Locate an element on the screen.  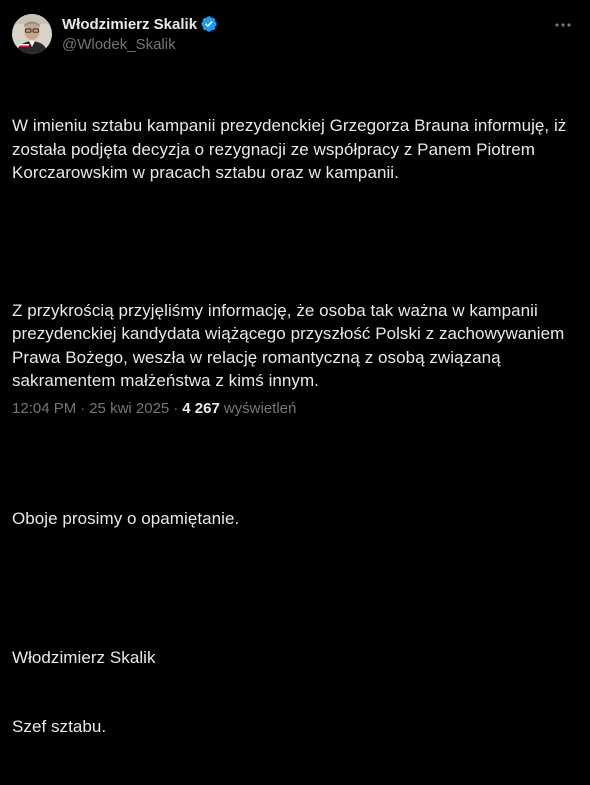
author-display-name: Włodzimierz Skalik is located at coordinates (129, 24).